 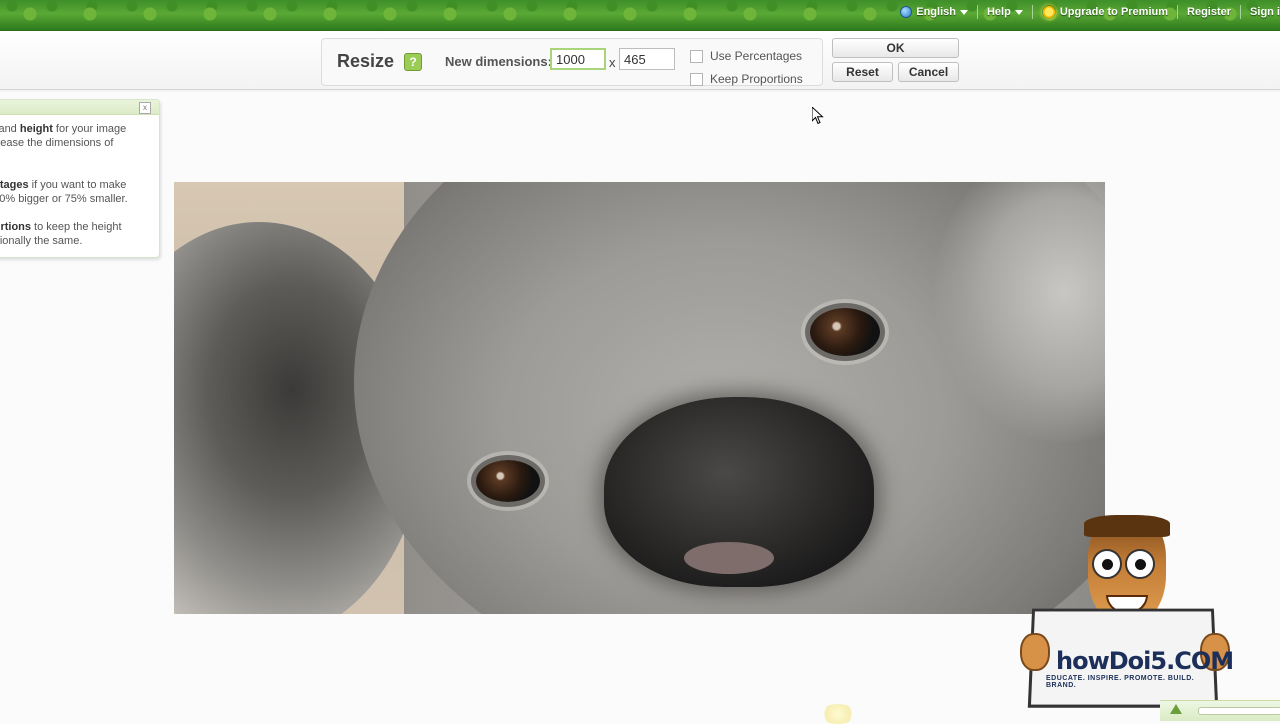 I want to click on keep-proportions-label: Keep Proportions, so click(x=756, y=79).